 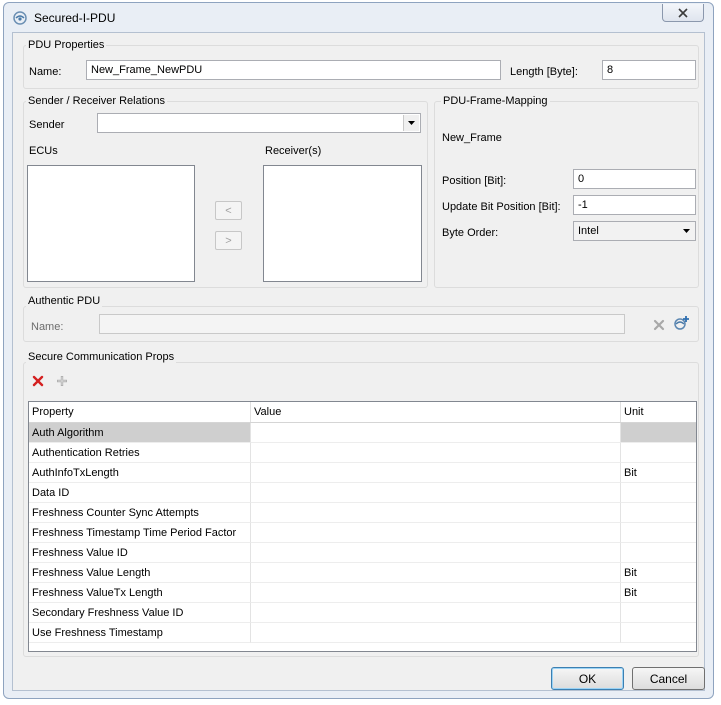 What do you see at coordinates (96, 101) in the screenshot?
I see `sender-receiver-heading: Sender / Receiver Relations` at bounding box center [96, 101].